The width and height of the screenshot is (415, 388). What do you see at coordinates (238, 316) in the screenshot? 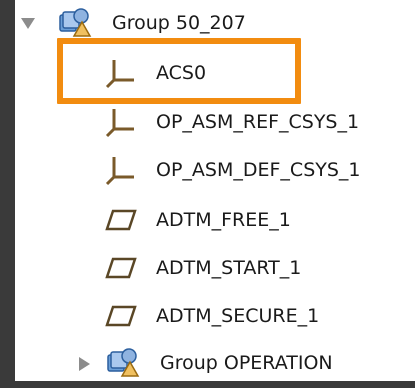
I see `tree-row-label: ADTM_SECURE_1` at bounding box center [238, 316].